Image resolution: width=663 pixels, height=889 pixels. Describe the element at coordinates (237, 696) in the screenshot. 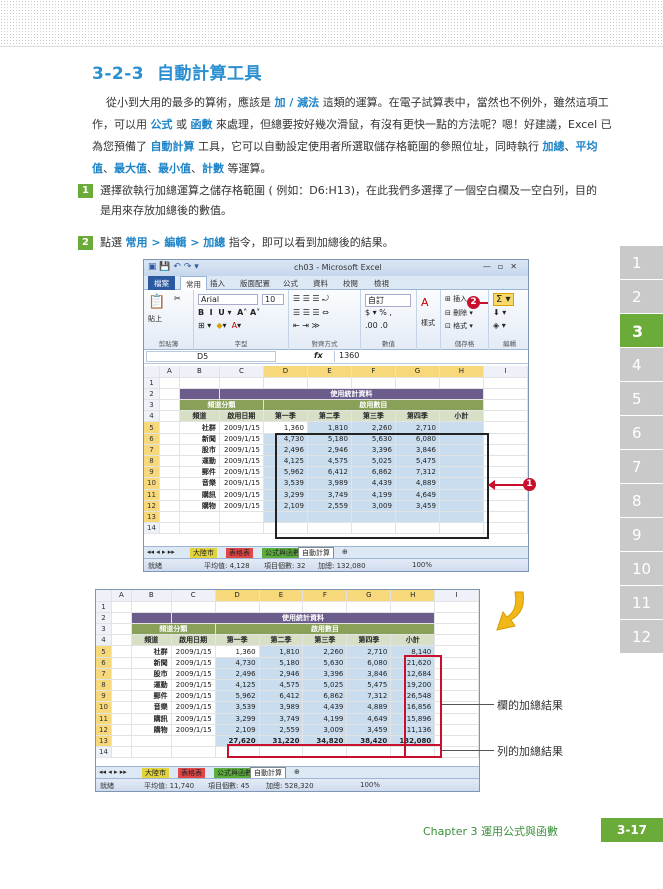

I see `quarter-value: 5,962` at that location.